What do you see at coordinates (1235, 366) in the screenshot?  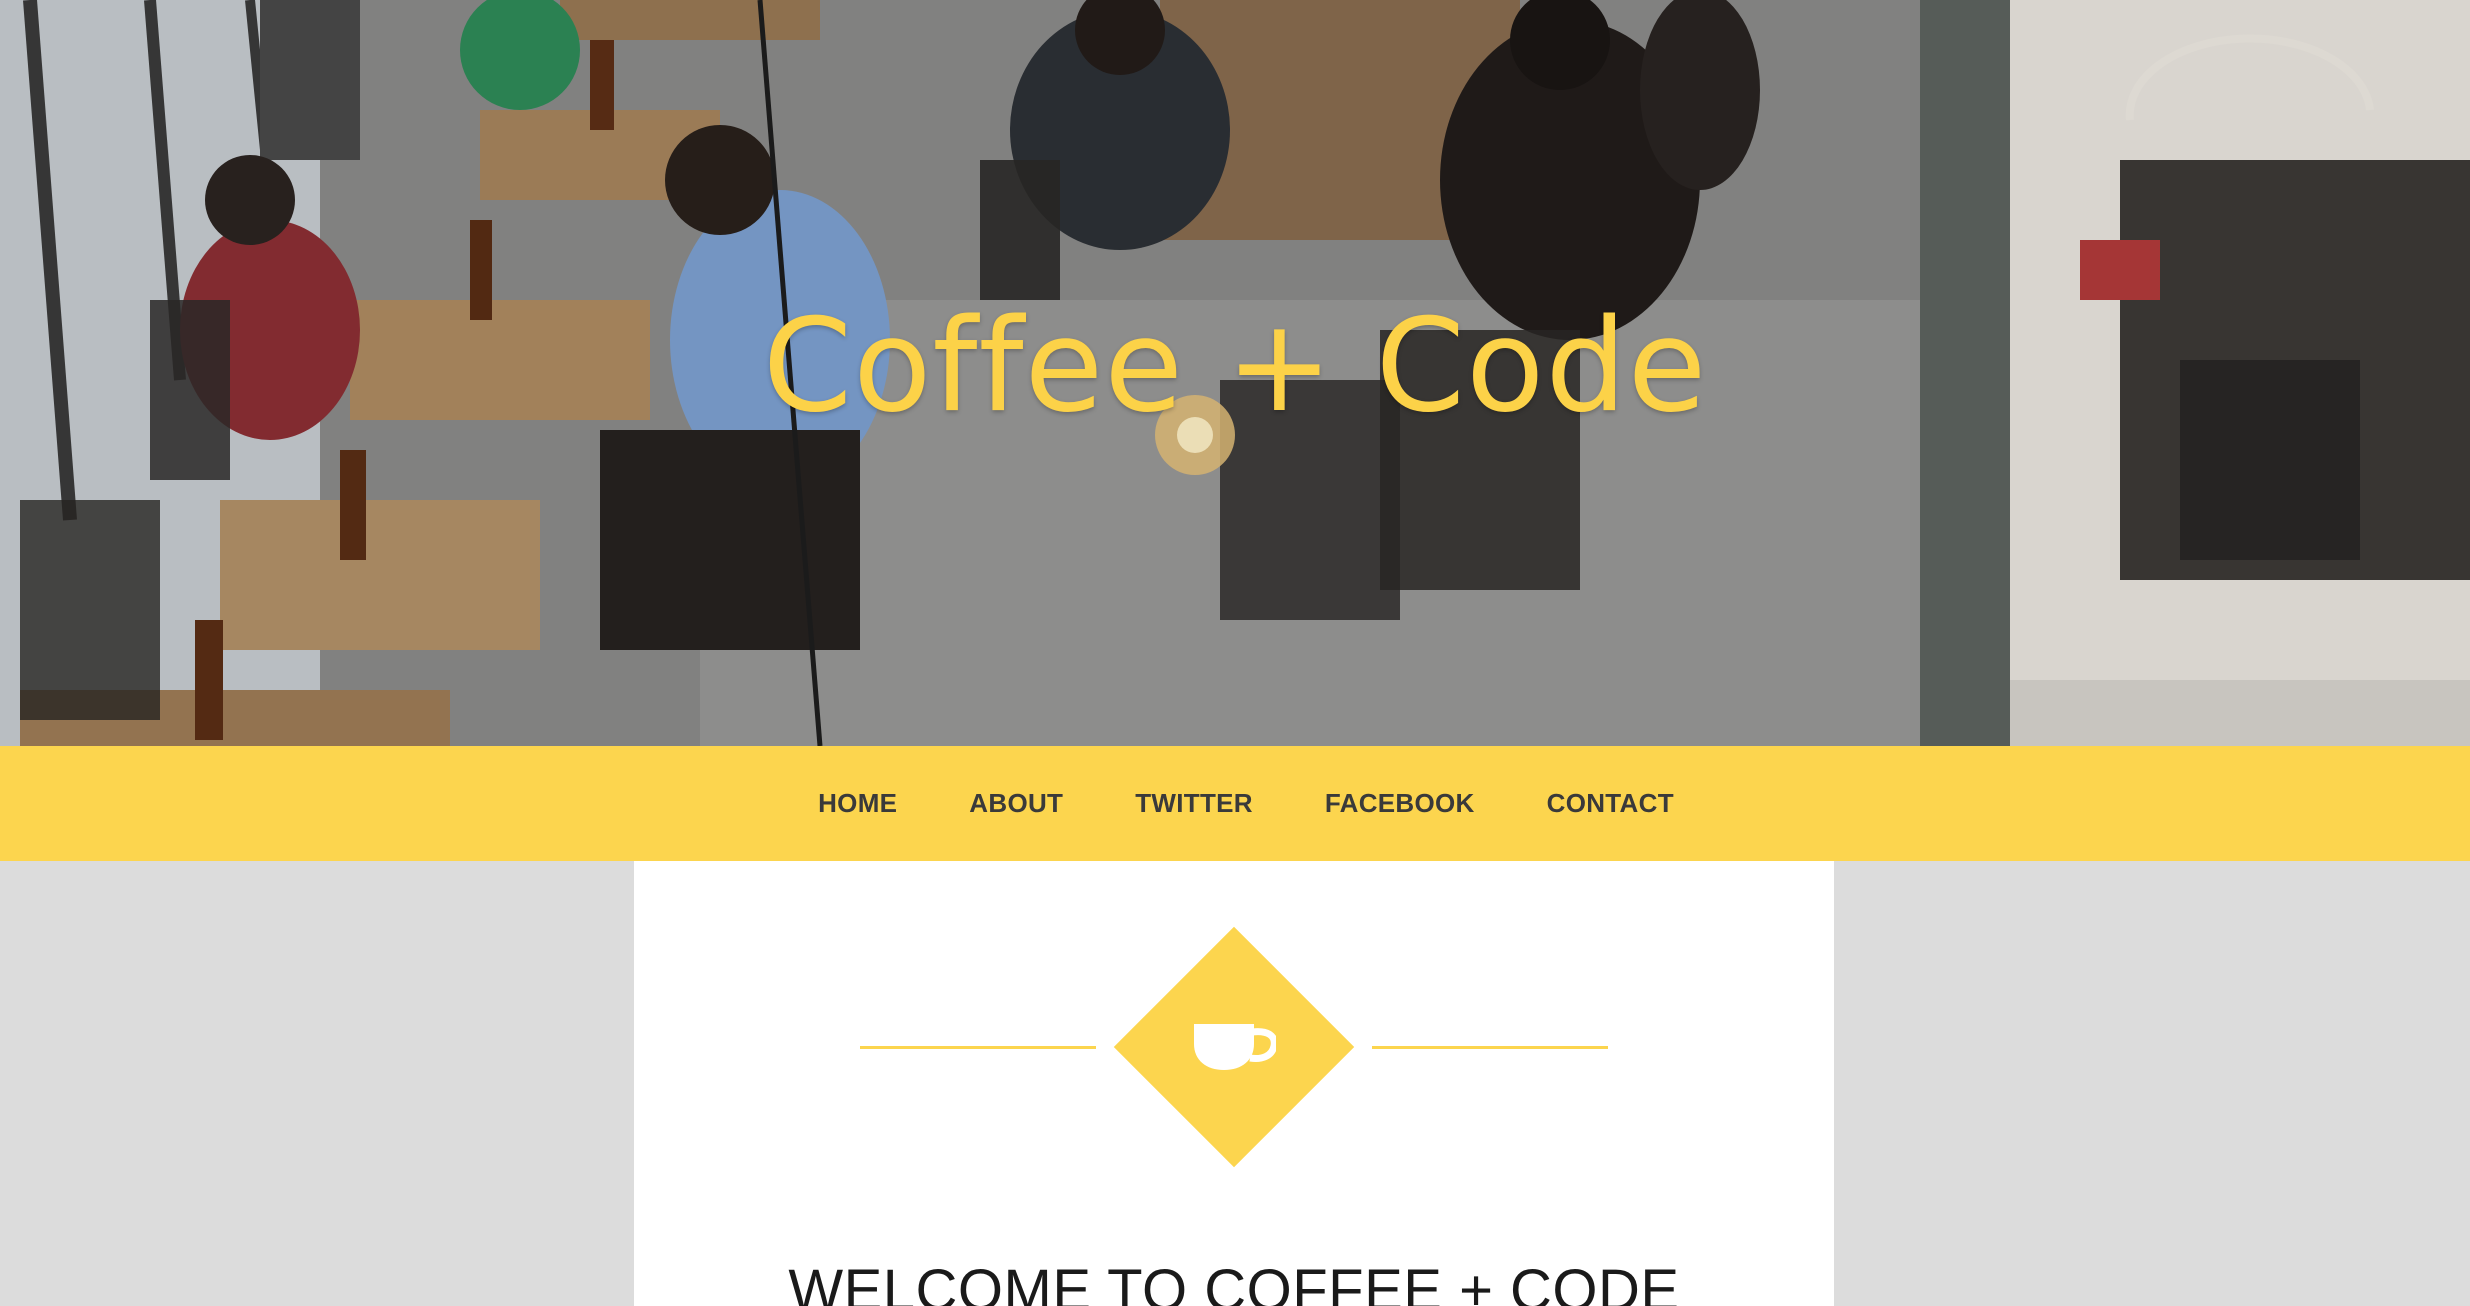 I see `site-title: Coffee + Code` at bounding box center [1235, 366].